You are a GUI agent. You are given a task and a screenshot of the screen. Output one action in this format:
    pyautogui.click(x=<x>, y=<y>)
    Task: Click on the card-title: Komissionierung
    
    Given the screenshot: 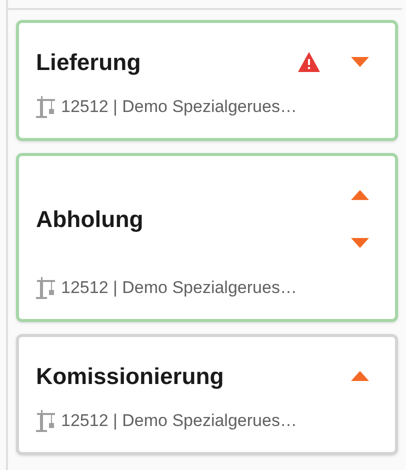 What is the action you would take?
    pyautogui.click(x=130, y=376)
    